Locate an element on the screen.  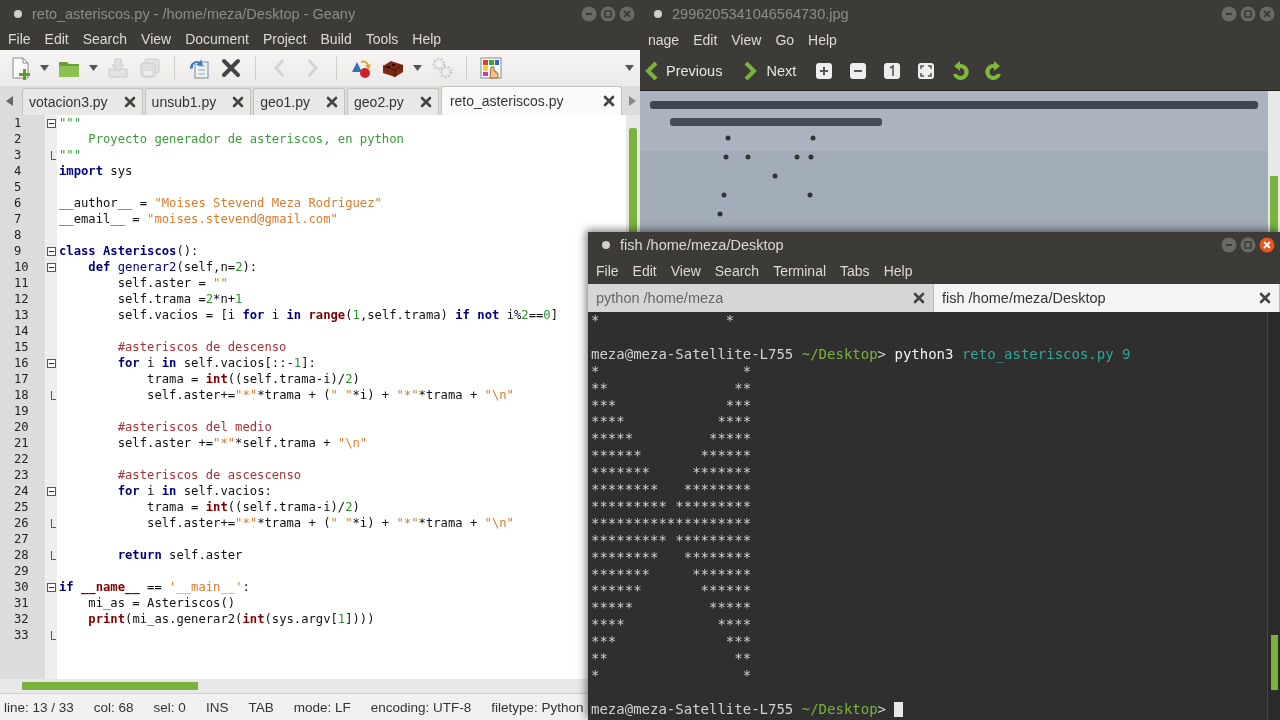
terminal-output: * * is located at coordinates (663, 320).